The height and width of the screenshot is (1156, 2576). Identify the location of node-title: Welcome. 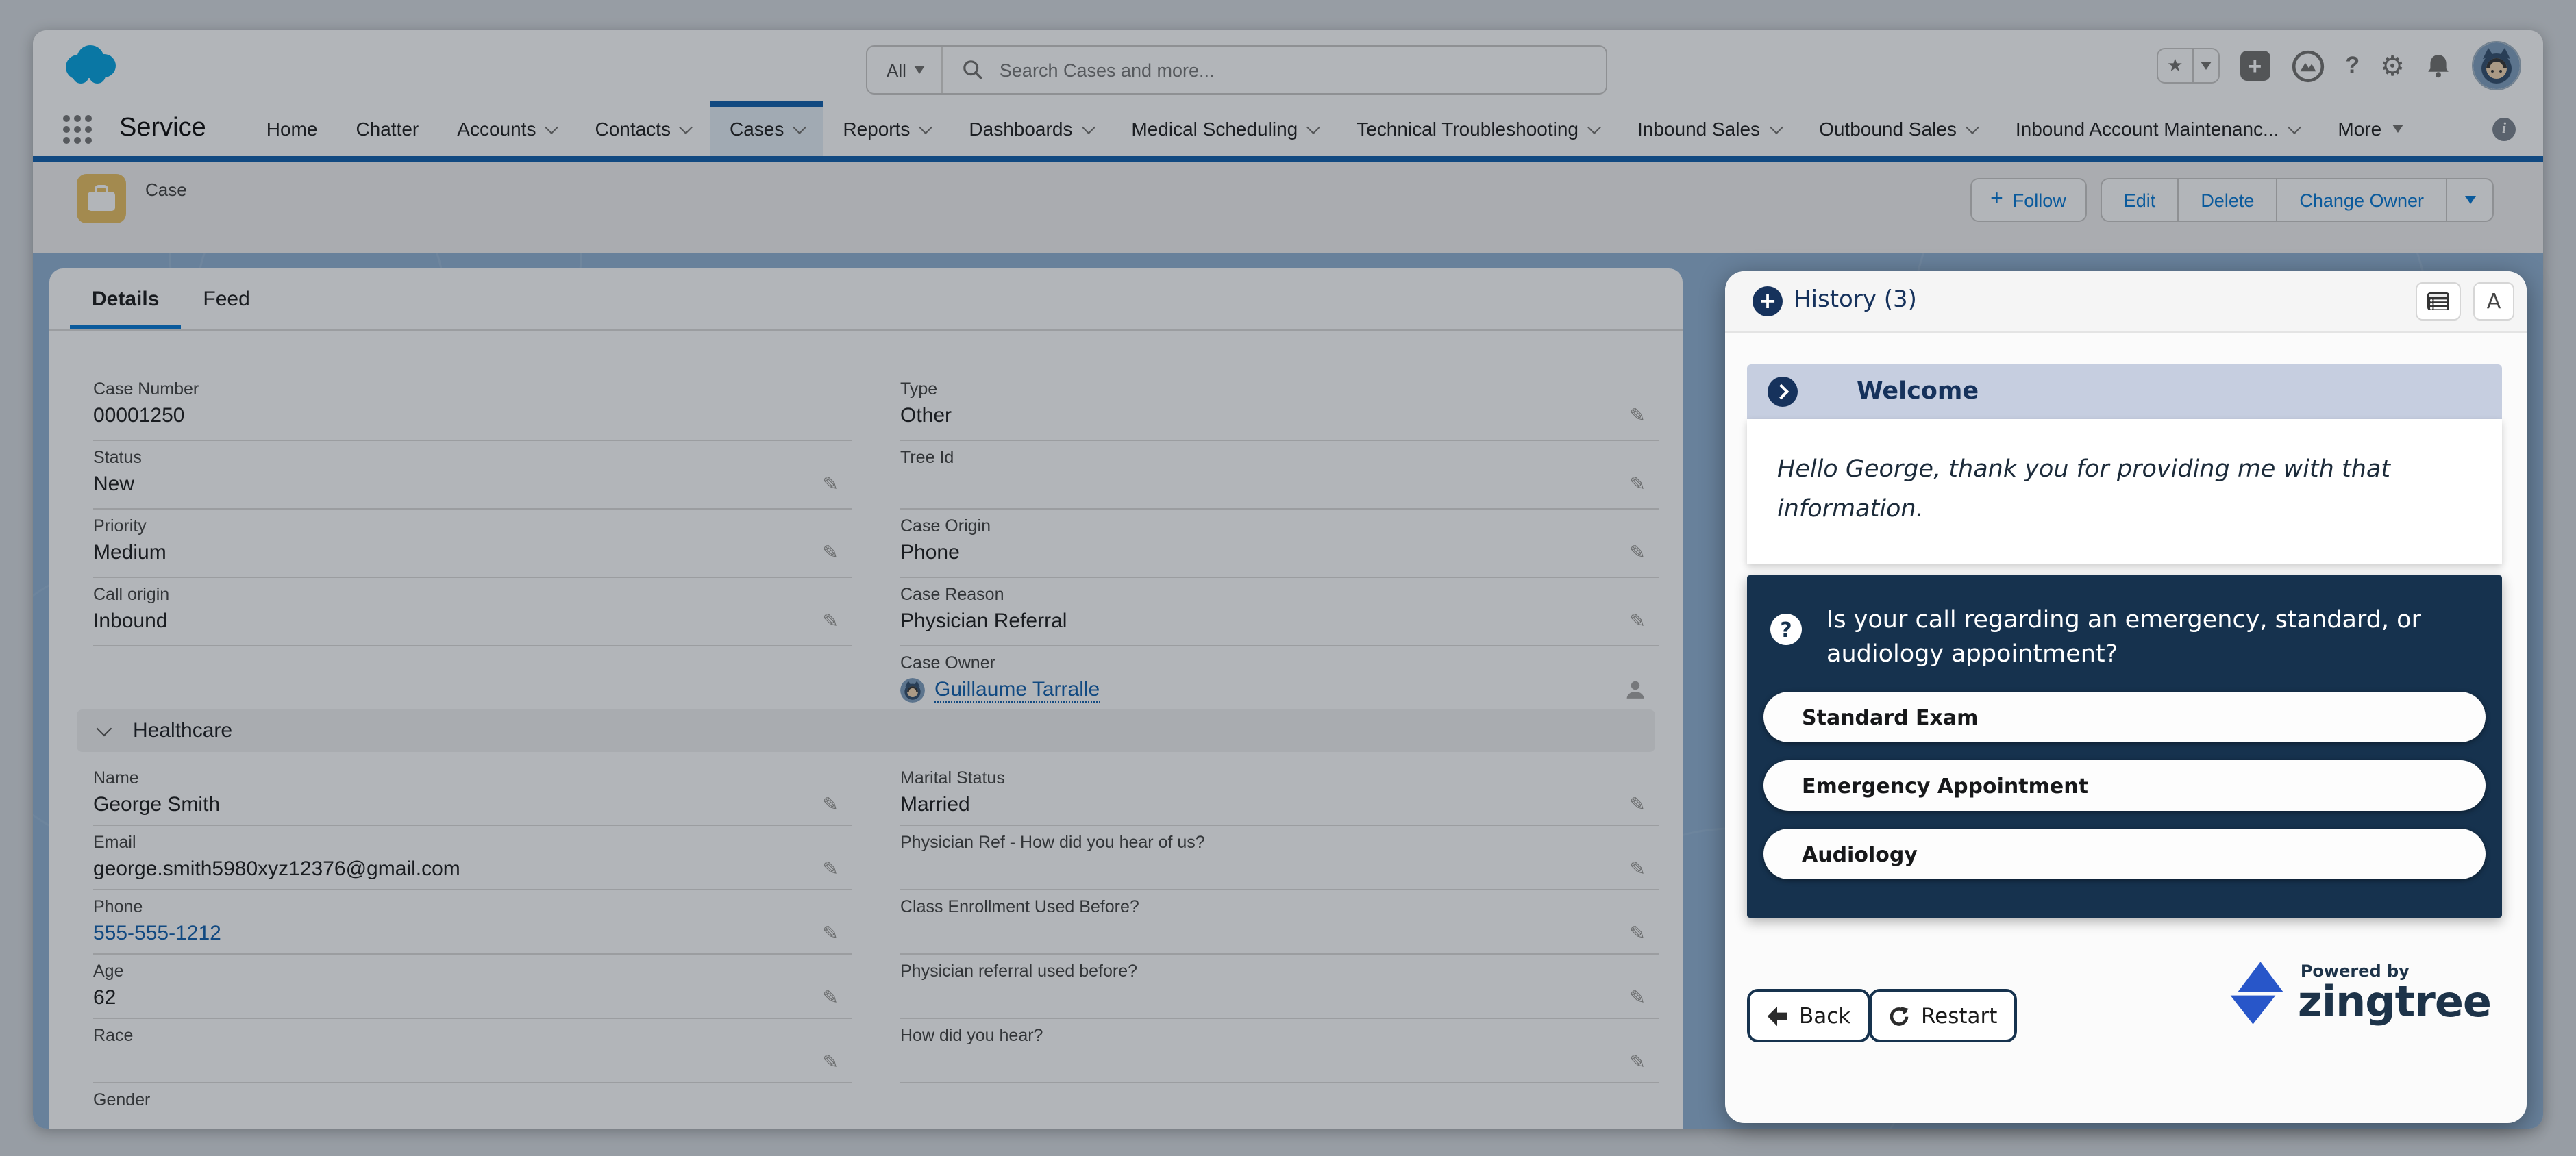
(1918, 391).